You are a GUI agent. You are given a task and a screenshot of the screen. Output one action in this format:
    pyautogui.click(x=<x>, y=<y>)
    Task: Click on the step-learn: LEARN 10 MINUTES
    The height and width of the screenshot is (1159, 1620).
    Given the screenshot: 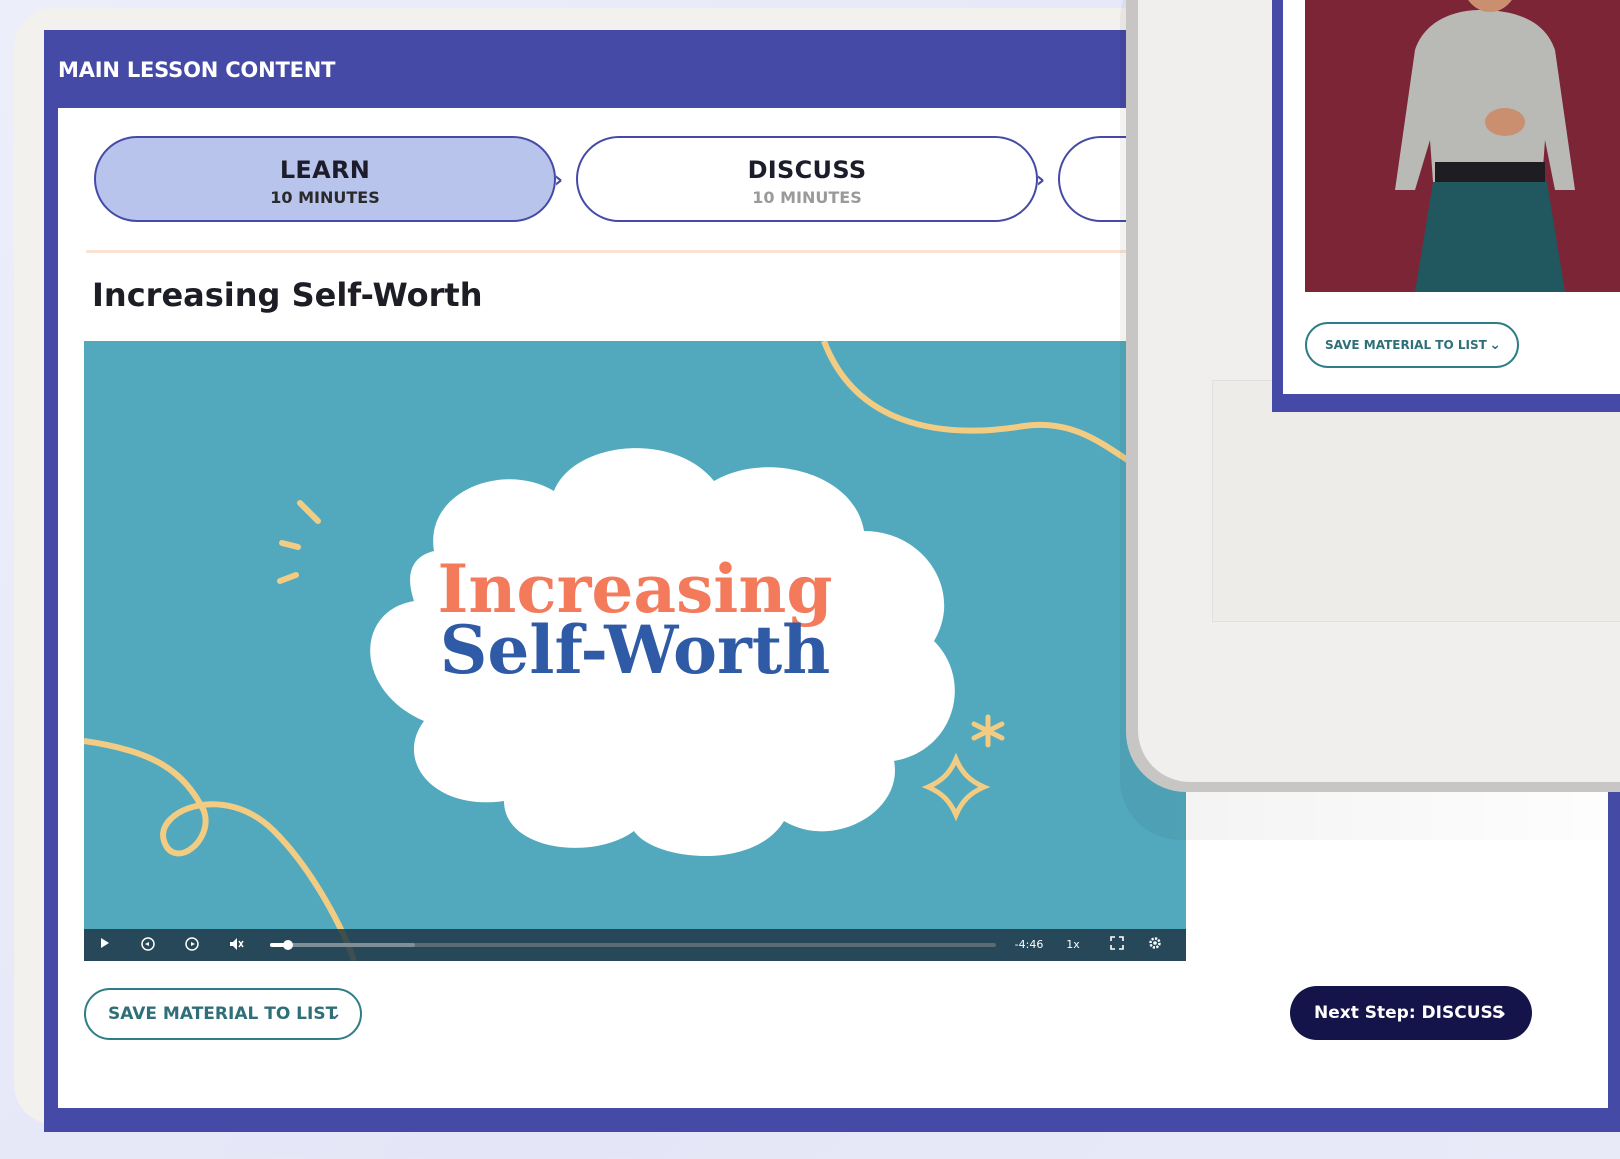 What is the action you would take?
    pyautogui.click(x=325, y=179)
    